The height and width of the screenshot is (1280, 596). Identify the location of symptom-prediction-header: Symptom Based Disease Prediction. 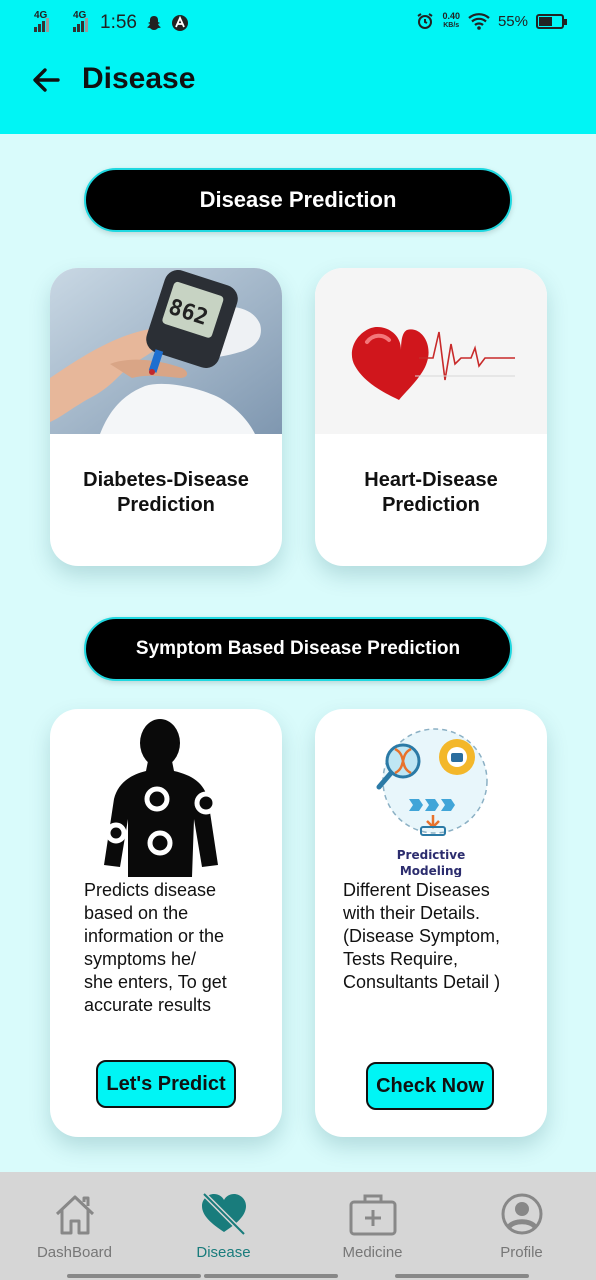
(298, 649).